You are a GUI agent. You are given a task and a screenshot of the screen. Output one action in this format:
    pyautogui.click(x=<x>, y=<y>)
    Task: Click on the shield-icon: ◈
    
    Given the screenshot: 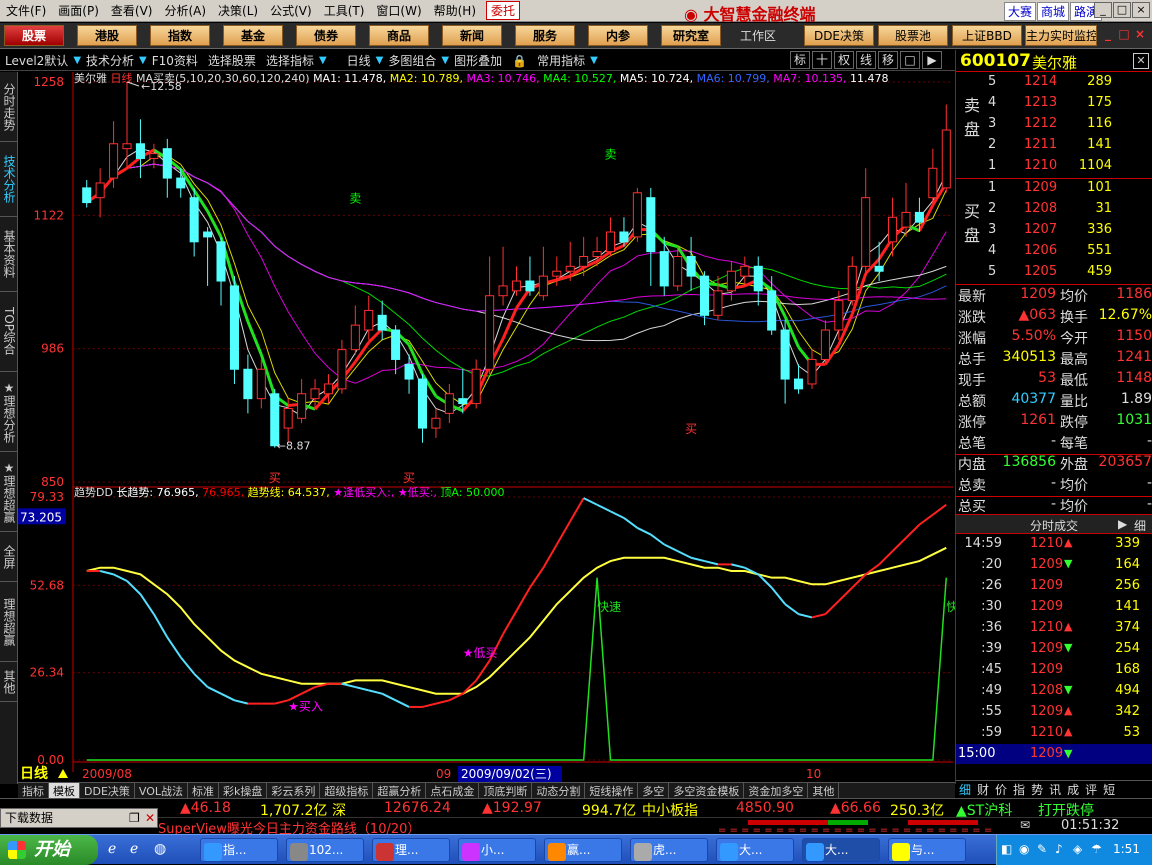 What is the action you would take?
    pyautogui.click(x=1077, y=849)
    